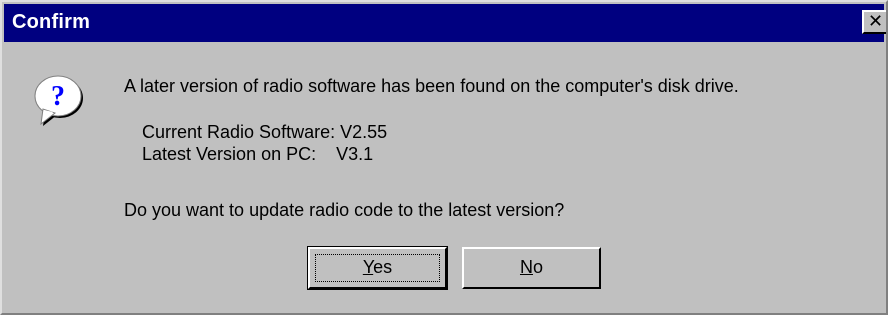 The height and width of the screenshot is (315, 888). I want to click on question-icon: ?, so click(58, 100).